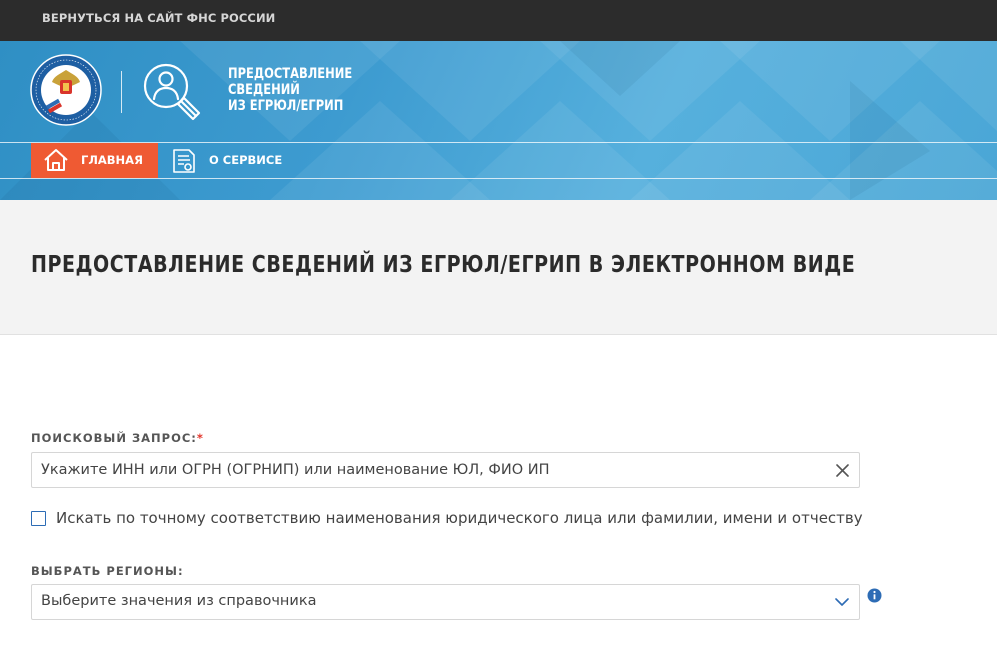 Image resolution: width=997 pixels, height=651 pixels. I want to click on nav-divider, so click(498, 178).